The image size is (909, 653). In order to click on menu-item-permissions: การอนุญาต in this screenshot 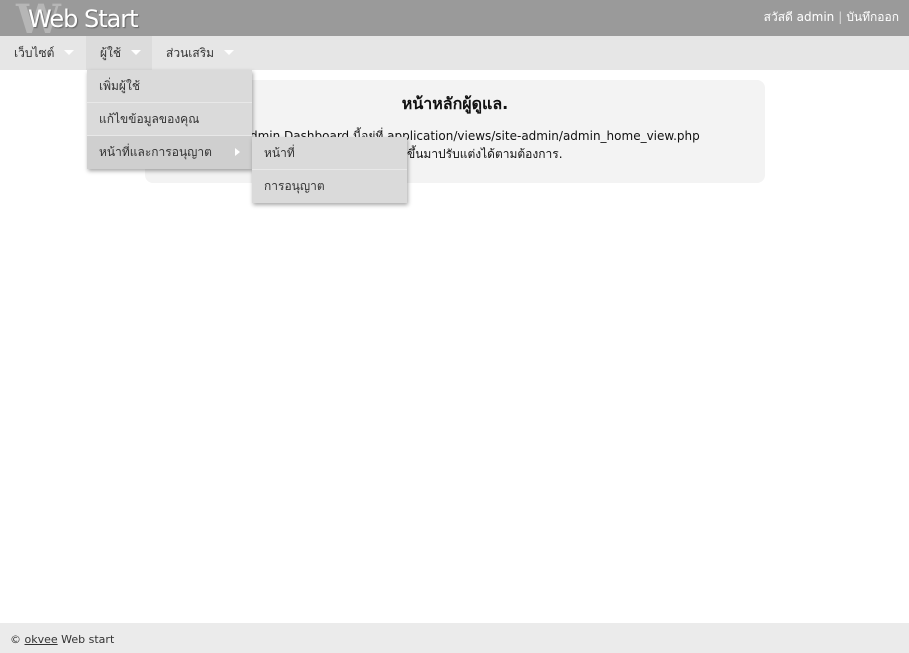, I will do `click(329, 186)`.